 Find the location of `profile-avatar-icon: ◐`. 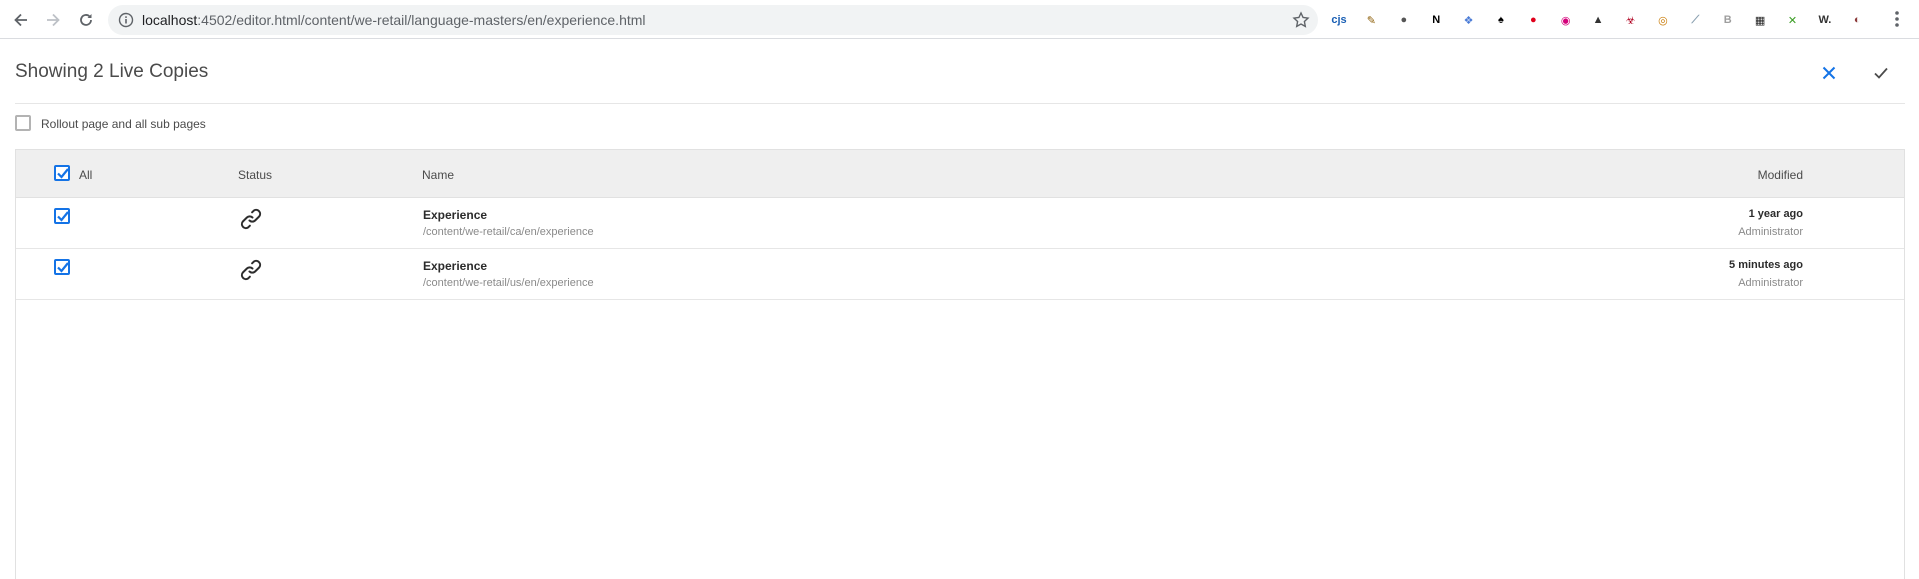

profile-avatar-icon: ◐ is located at coordinates (1857, 20).